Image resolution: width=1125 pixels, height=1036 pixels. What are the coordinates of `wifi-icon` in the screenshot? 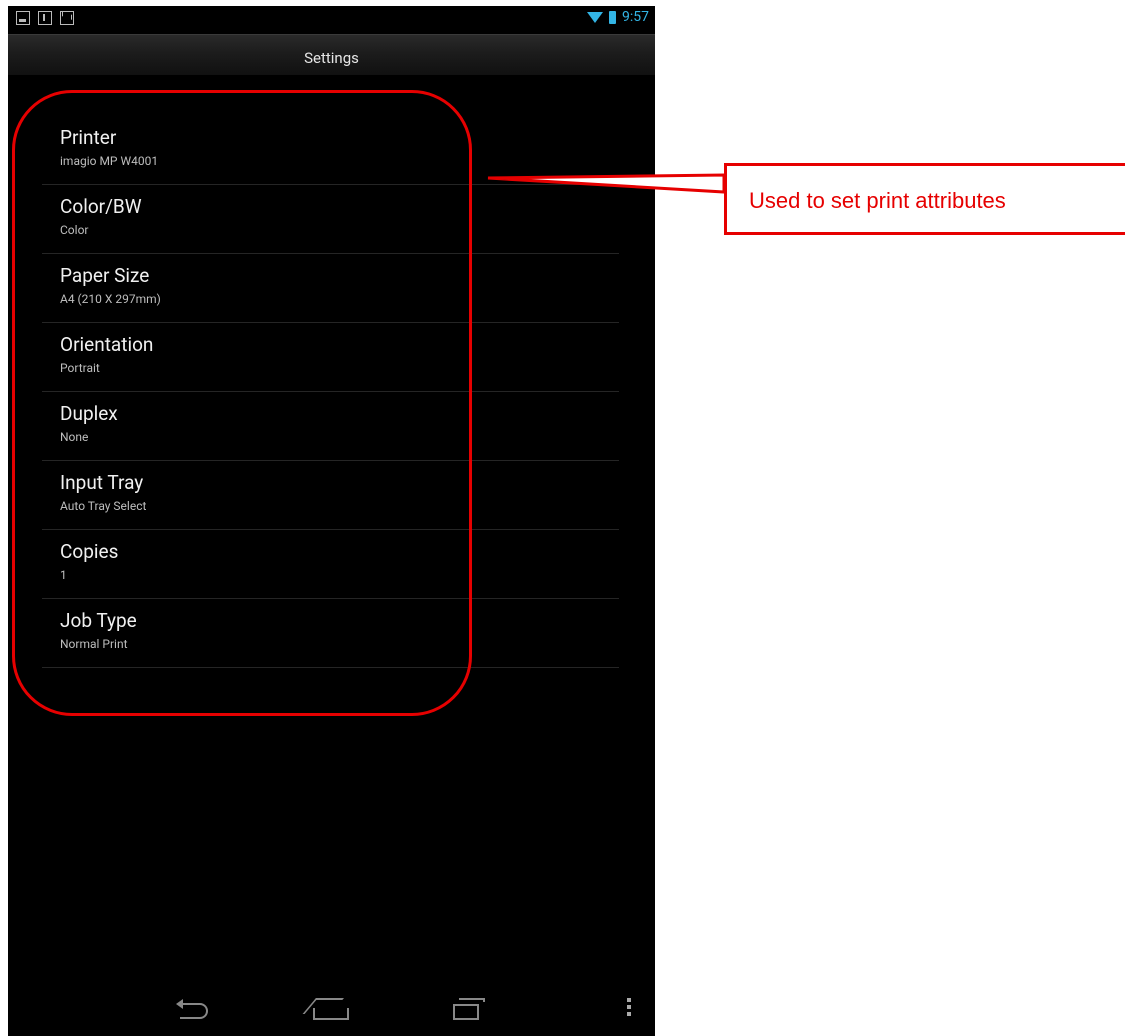 It's located at (595, 17).